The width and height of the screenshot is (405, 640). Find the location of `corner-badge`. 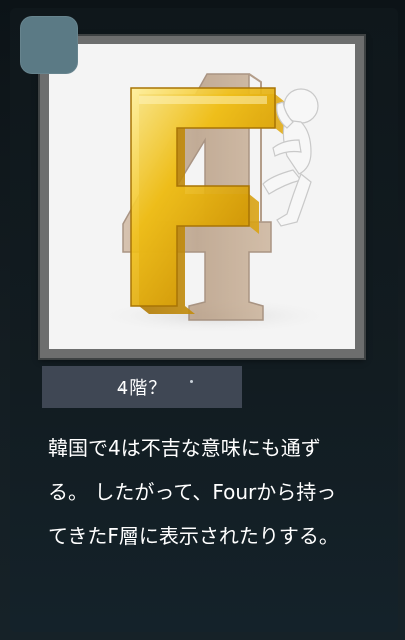

corner-badge is located at coordinates (49, 45).